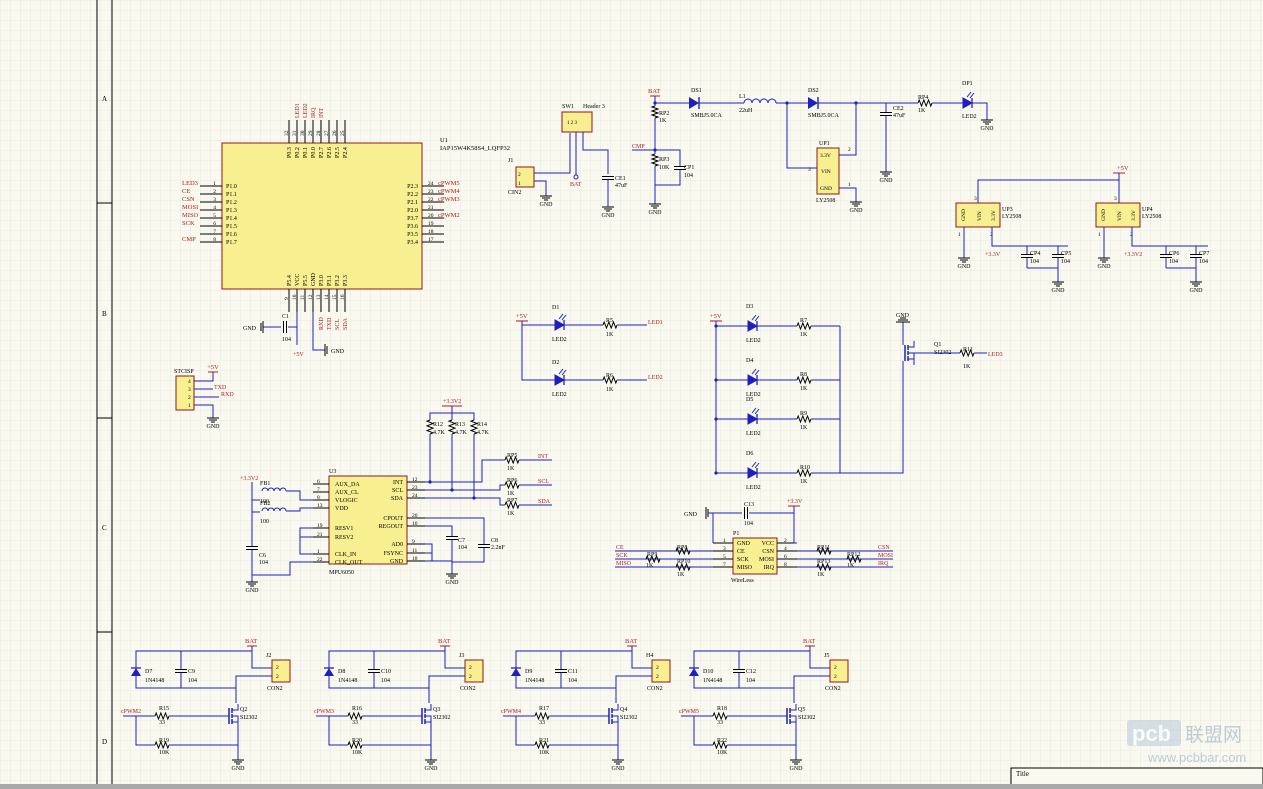 This screenshot has height=789, width=1263. Describe the element at coordinates (324, 712) in the screenshot. I see `pwm-net-label: cPWM3` at that location.